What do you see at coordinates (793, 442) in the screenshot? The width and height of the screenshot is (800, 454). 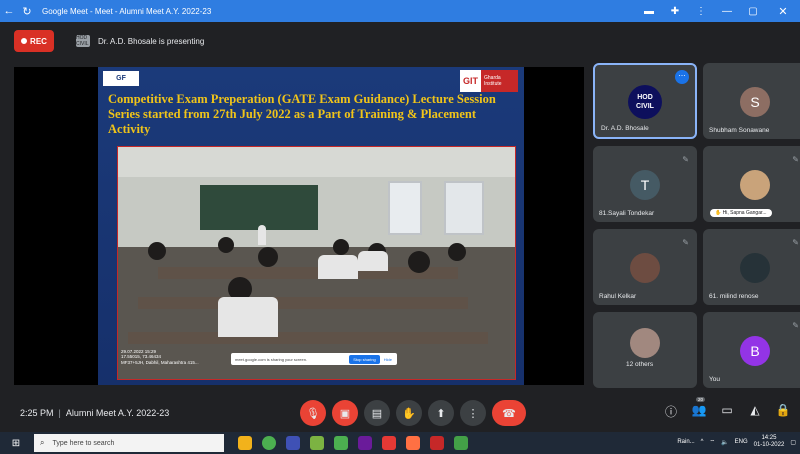 I see `notifications-icon: ▢` at bounding box center [793, 442].